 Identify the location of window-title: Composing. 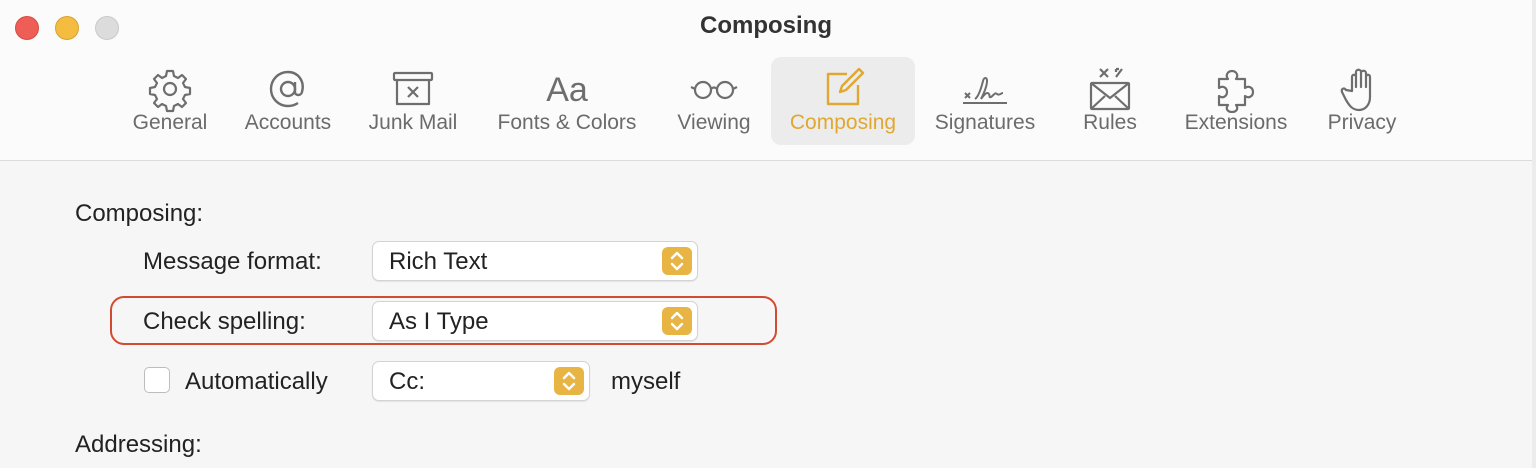
(766, 25).